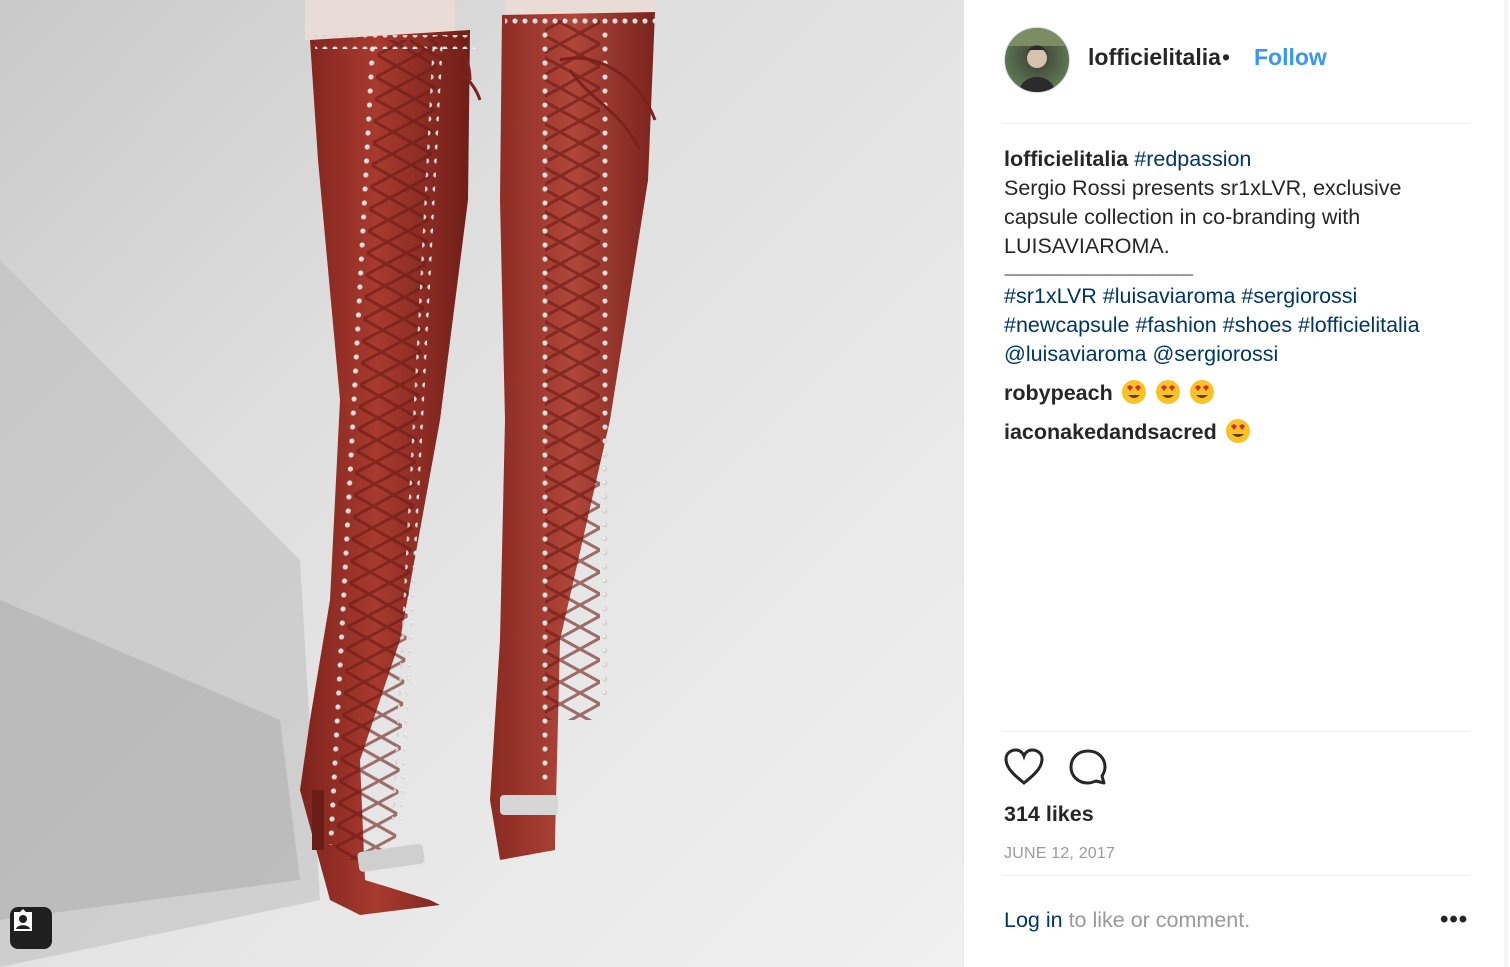  I want to click on post-username: lofficielitalia, so click(1154, 57).